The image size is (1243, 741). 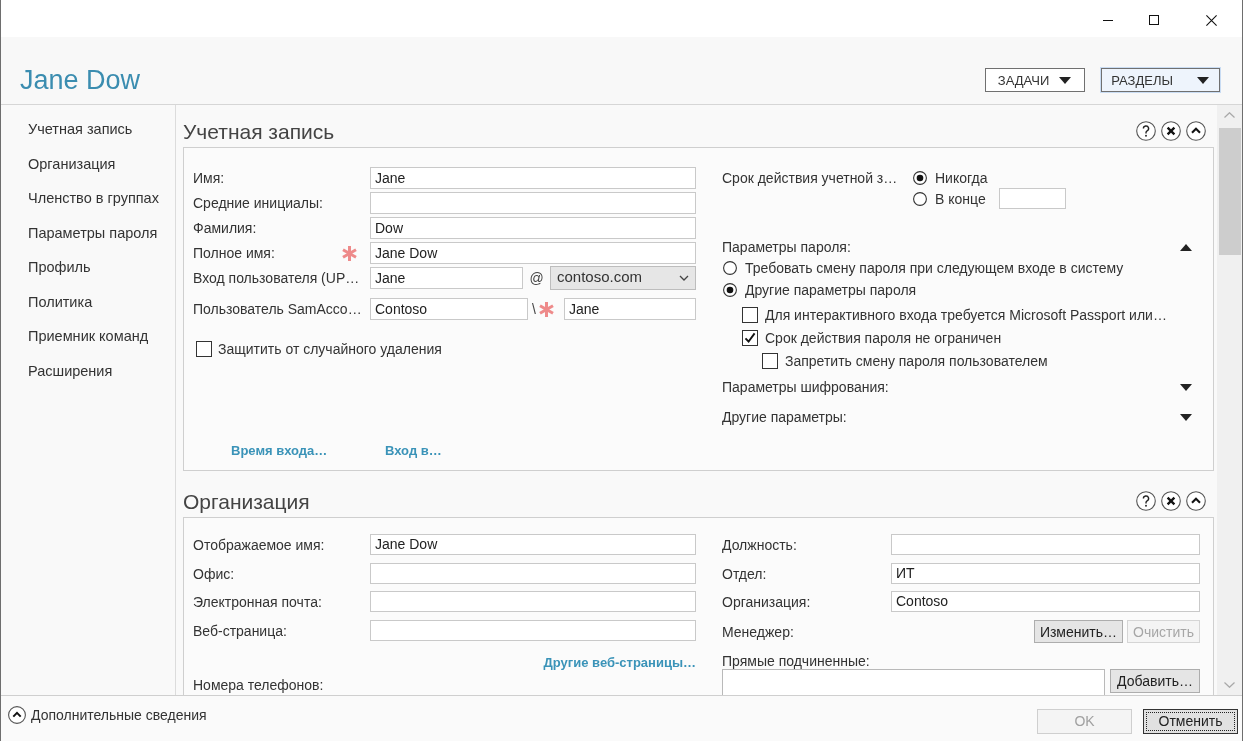 I want to click on field-label: Полное имя:, so click(x=234, y=253).